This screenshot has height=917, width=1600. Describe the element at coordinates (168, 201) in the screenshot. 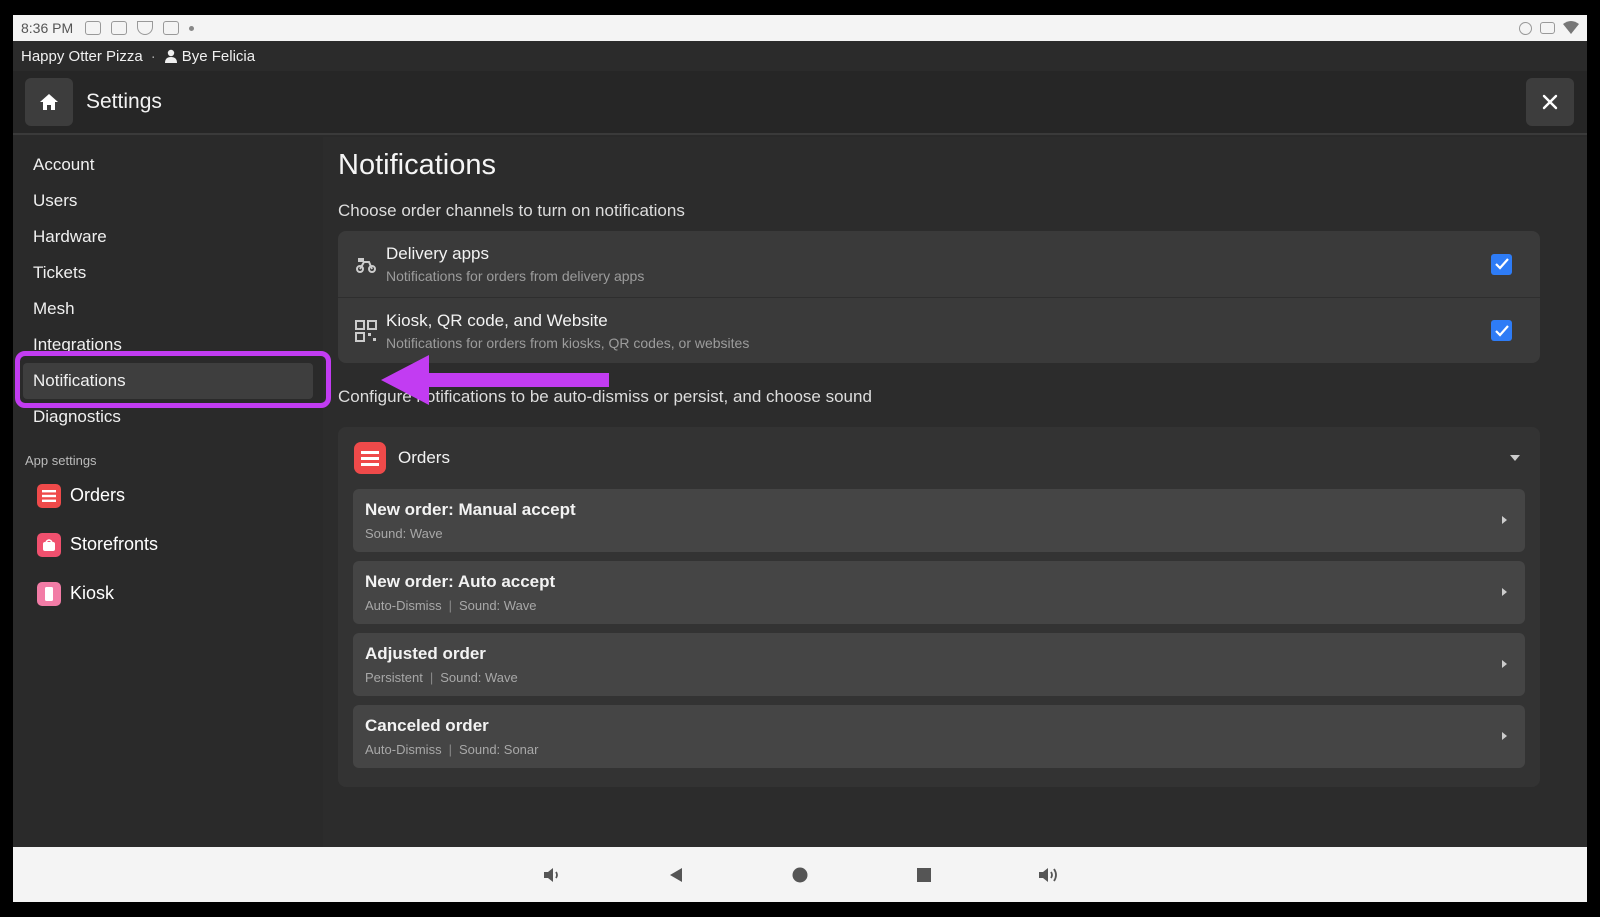

I see `sidebar-item-users: Users` at that location.